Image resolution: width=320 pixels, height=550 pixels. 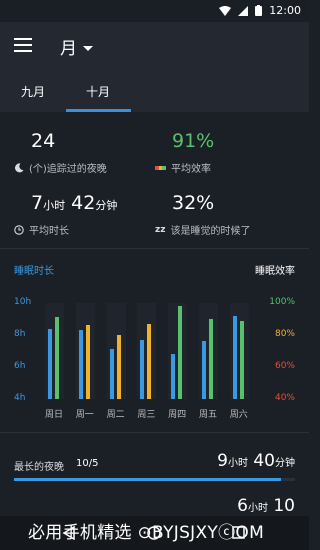 I want to click on tab-october: 十月, so click(x=98, y=91).